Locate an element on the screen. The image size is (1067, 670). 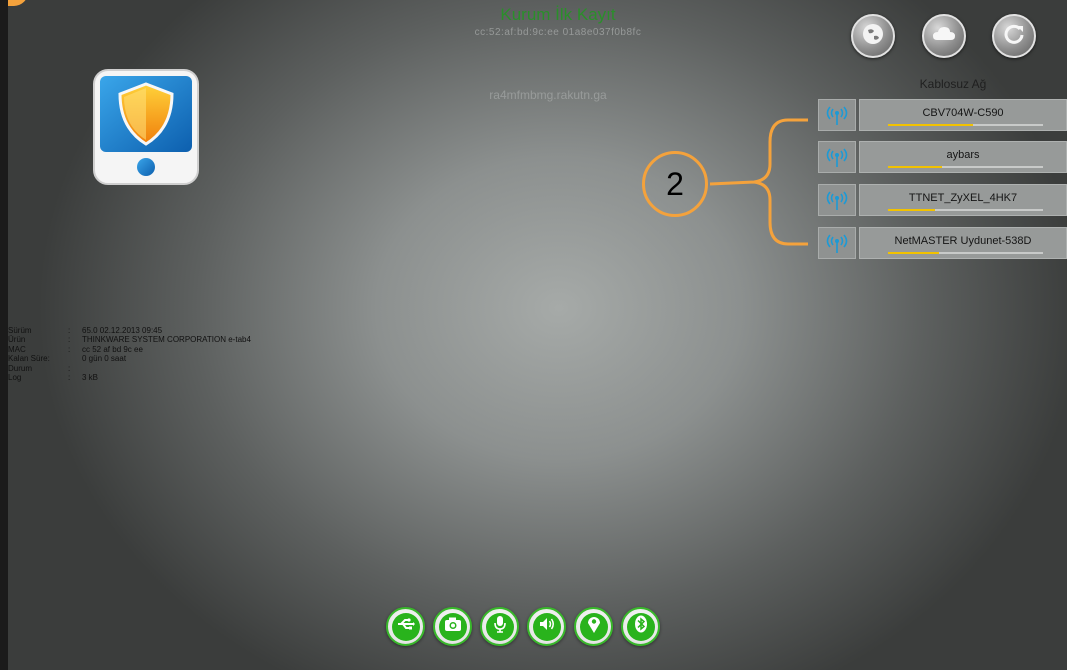
cloud-button is located at coordinates (944, 36).